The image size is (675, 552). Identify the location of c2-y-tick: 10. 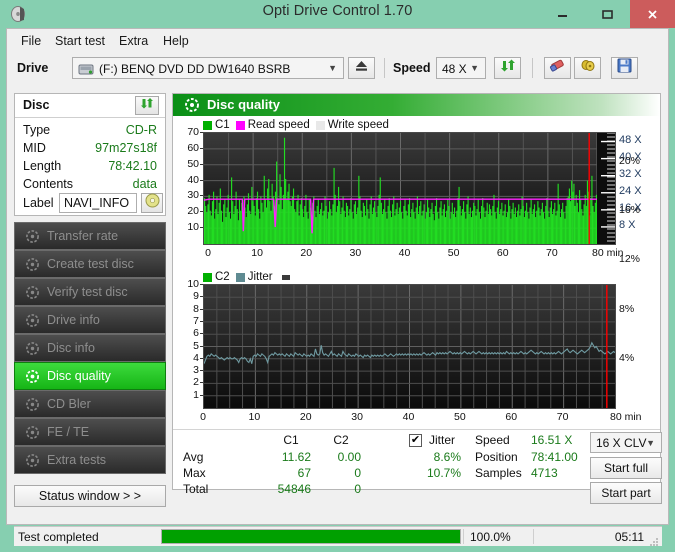
(193, 284).